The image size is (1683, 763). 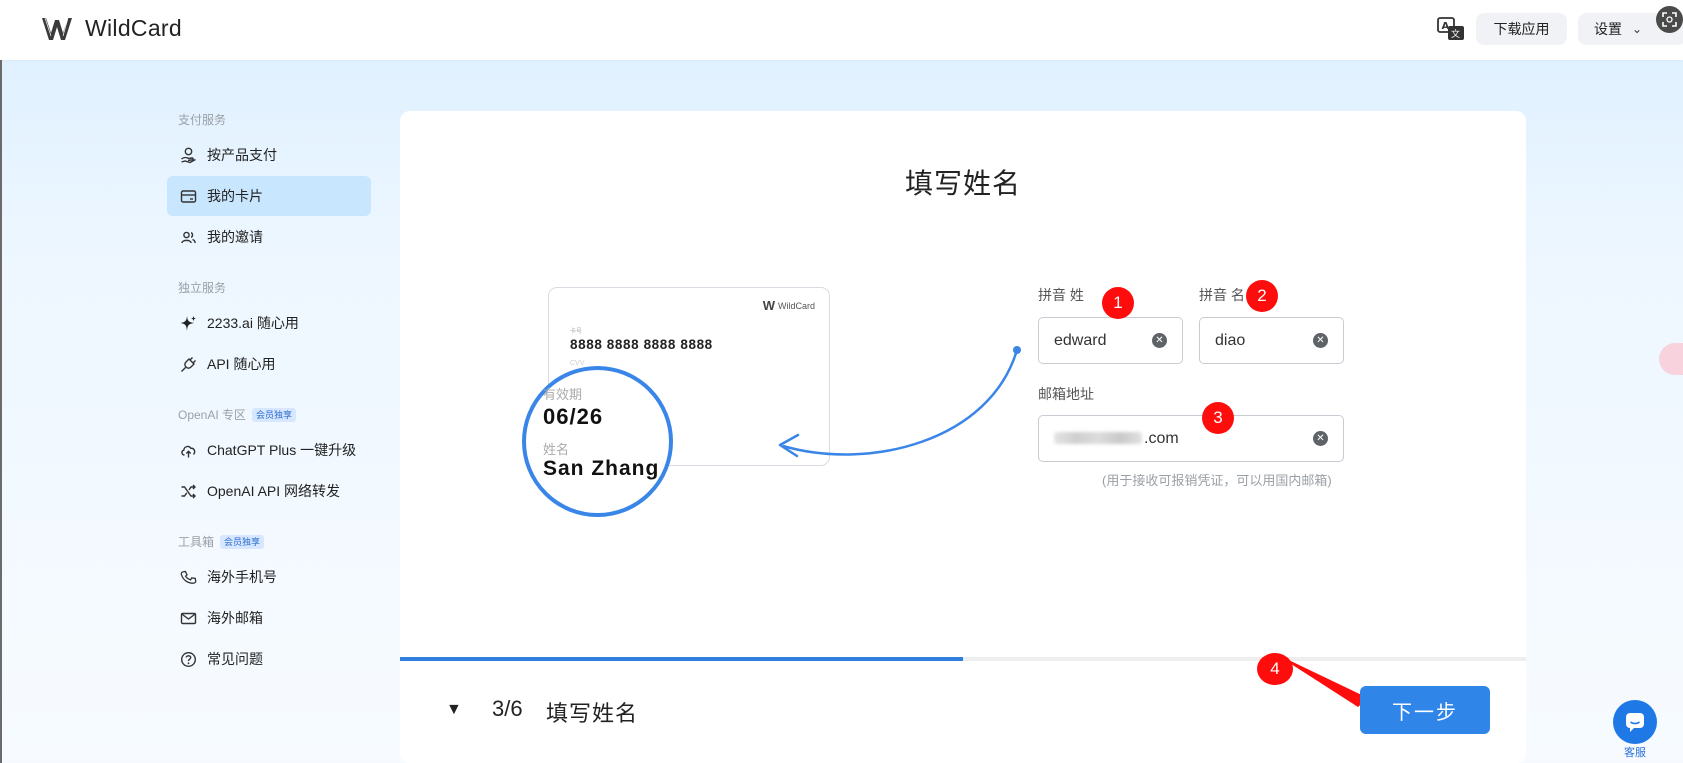 I want to click on brand-name: WildCard, so click(x=133, y=28).